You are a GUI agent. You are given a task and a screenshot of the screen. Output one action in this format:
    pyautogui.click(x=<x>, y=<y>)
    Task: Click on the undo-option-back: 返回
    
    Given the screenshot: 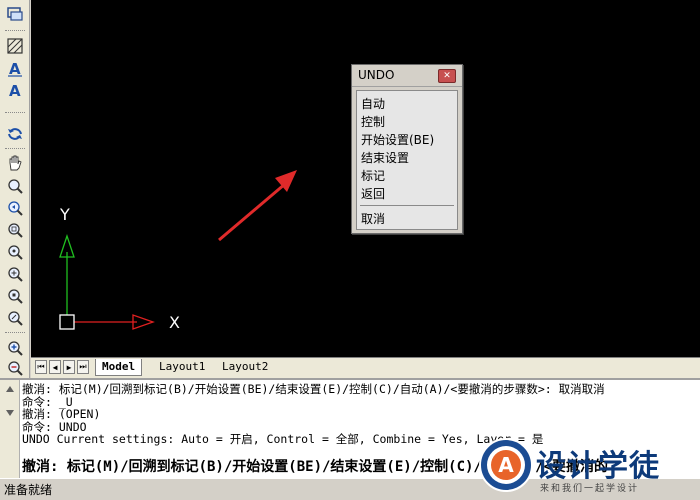 What is the action you would take?
    pyautogui.click(x=373, y=193)
    